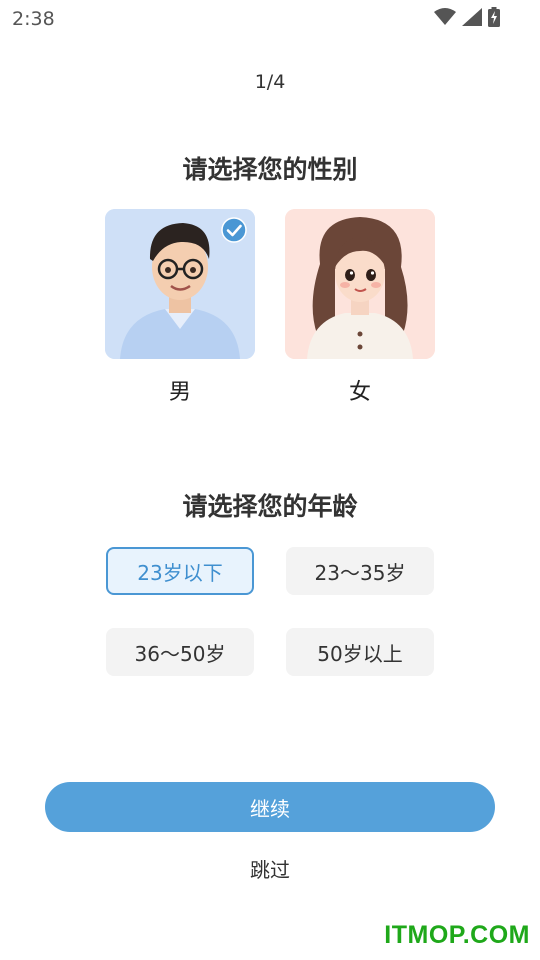 The image size is (540, 960). Describe the element at coordinates (270, 18) in the screenshot. I see `status-bar: 2:38` at that location.